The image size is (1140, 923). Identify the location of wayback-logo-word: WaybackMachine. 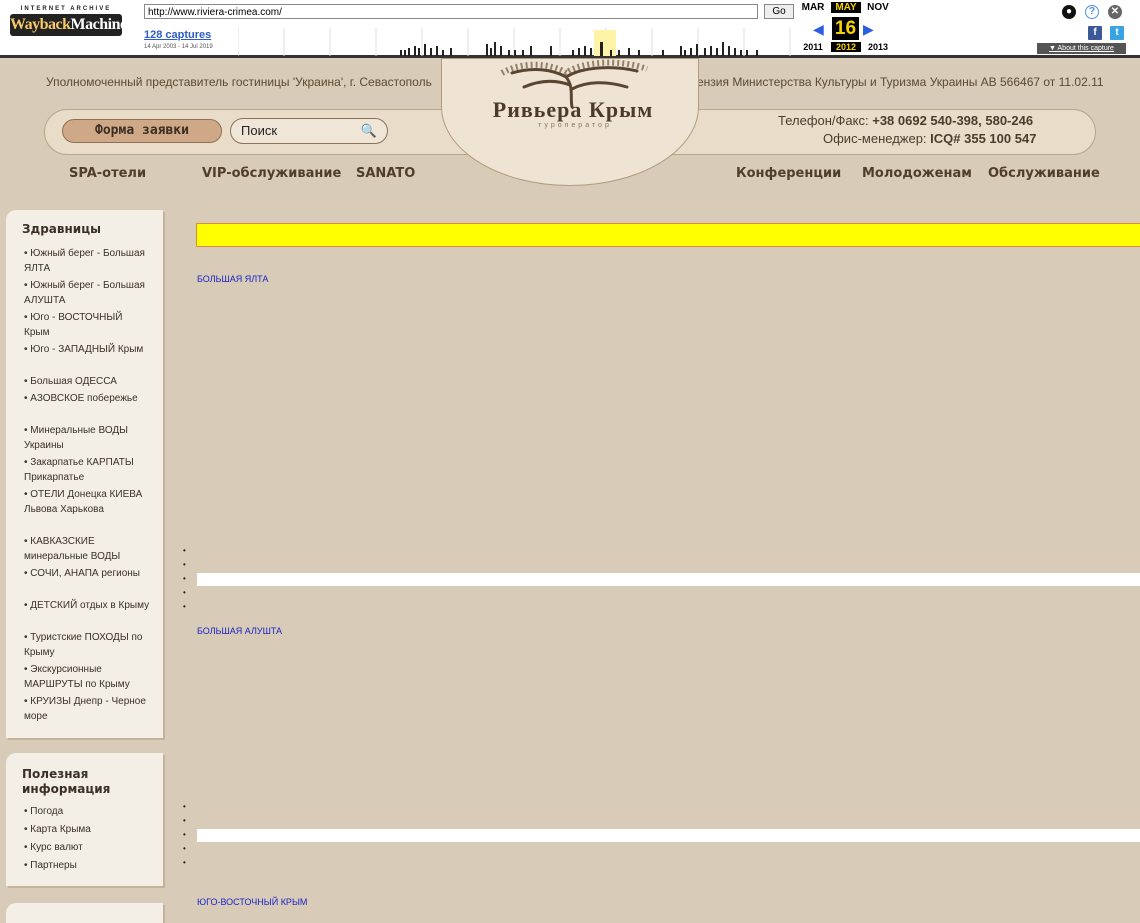
(68, 25).